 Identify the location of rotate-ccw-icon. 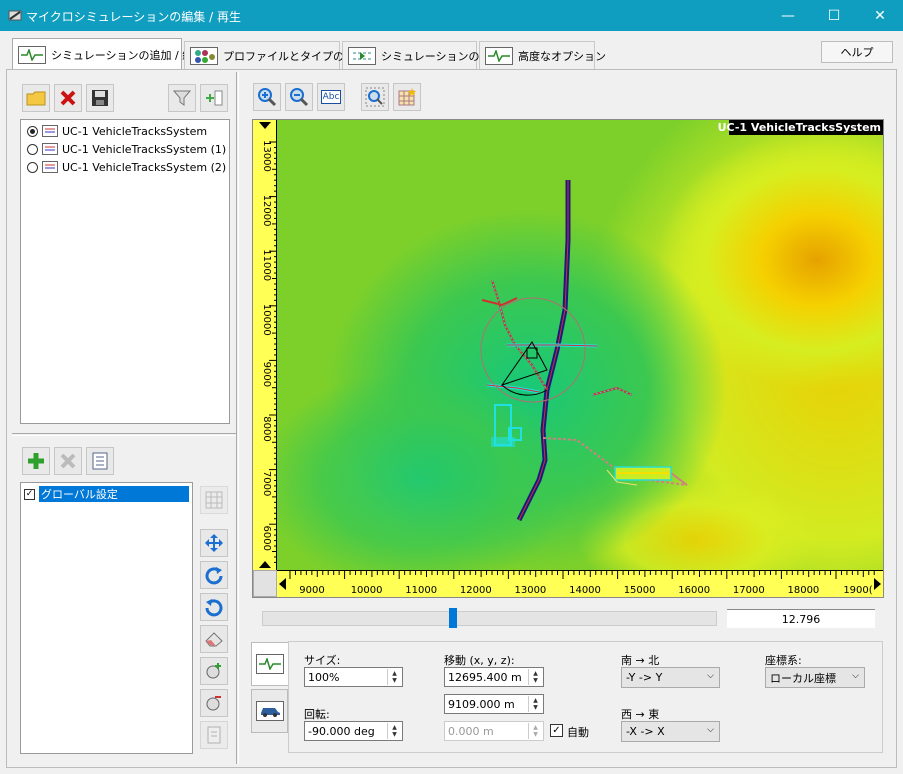
(214, 607).